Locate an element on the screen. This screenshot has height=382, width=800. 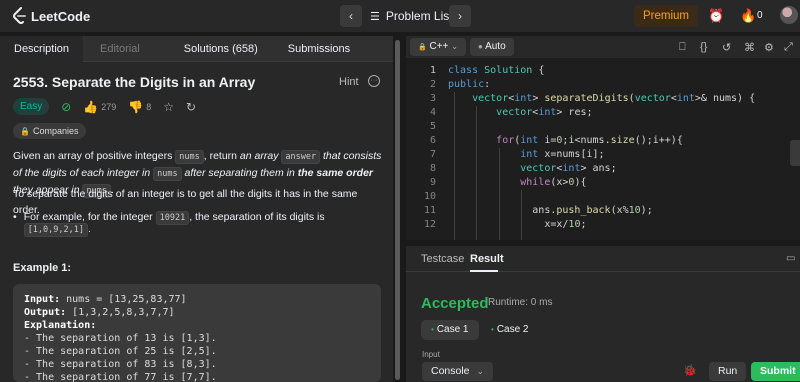
action-bar: Console ⌄ 🐞 Run Submit is located at coordinates (603, 371).